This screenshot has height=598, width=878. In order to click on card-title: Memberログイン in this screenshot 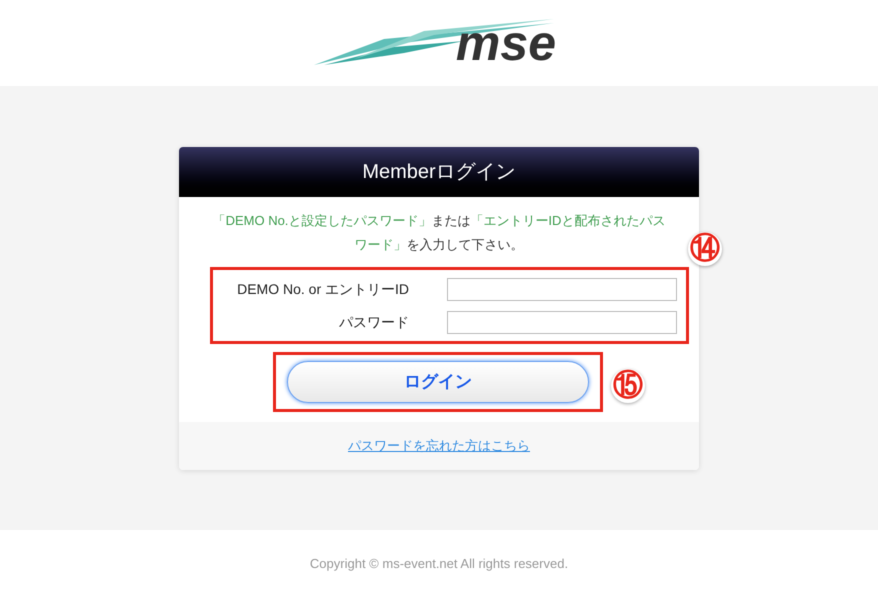, I will do `click(439, 172)`.